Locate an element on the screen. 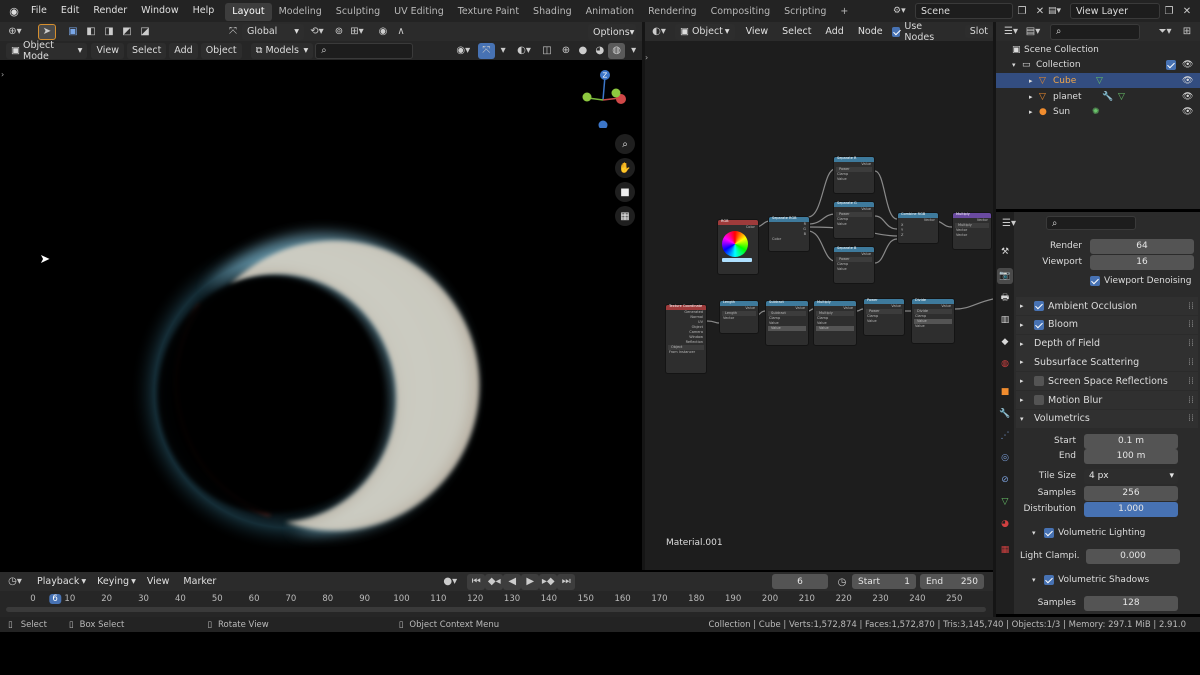  next-keyframe-icon: ▸◆ is located at coordinates (548, 581).